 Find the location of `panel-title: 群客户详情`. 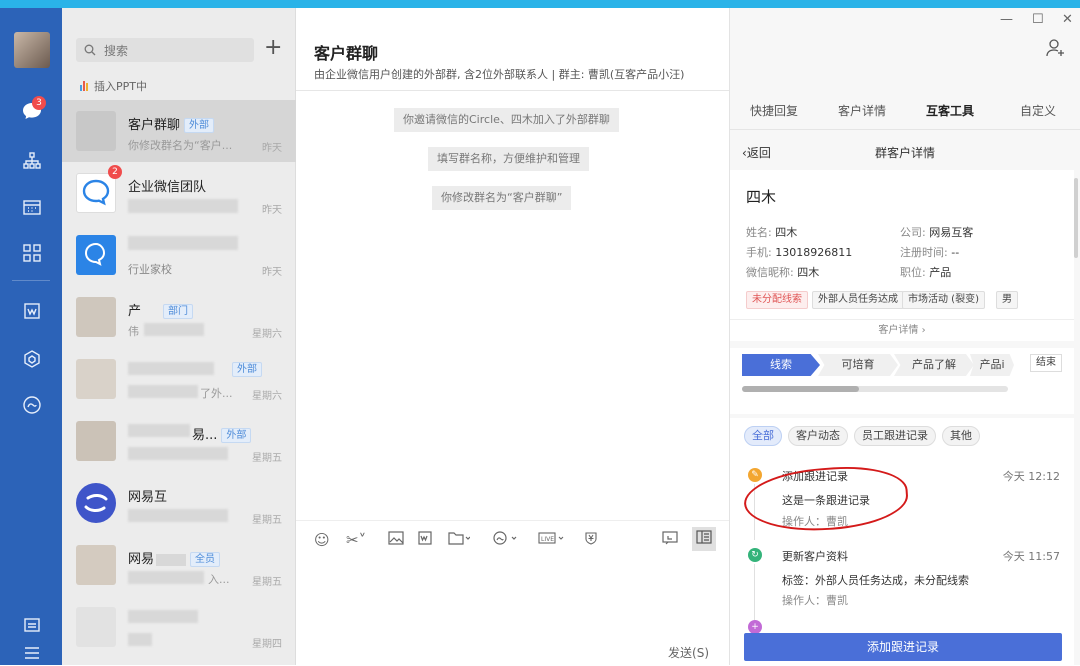

panel-title: 群客户详情 is located at coordinates (904, 153).